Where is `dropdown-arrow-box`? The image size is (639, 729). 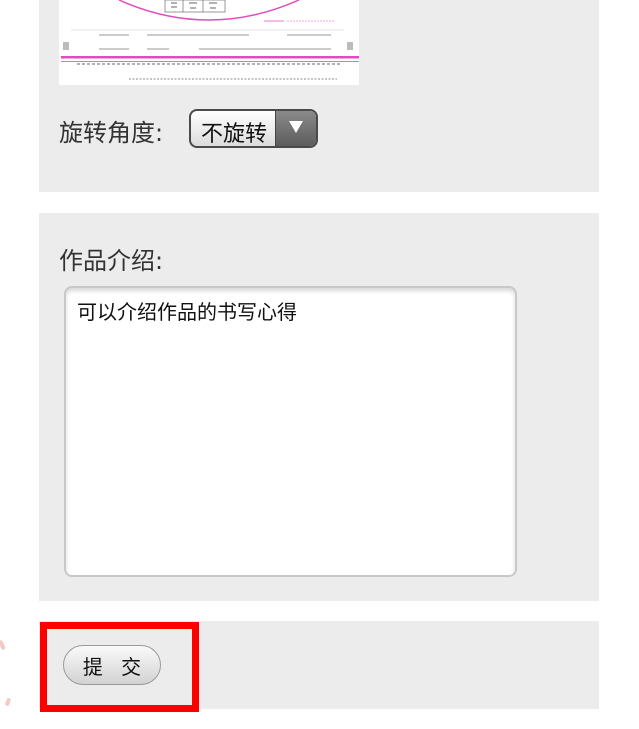 dropdown-arrow-box is located at coordinates (295, 128).